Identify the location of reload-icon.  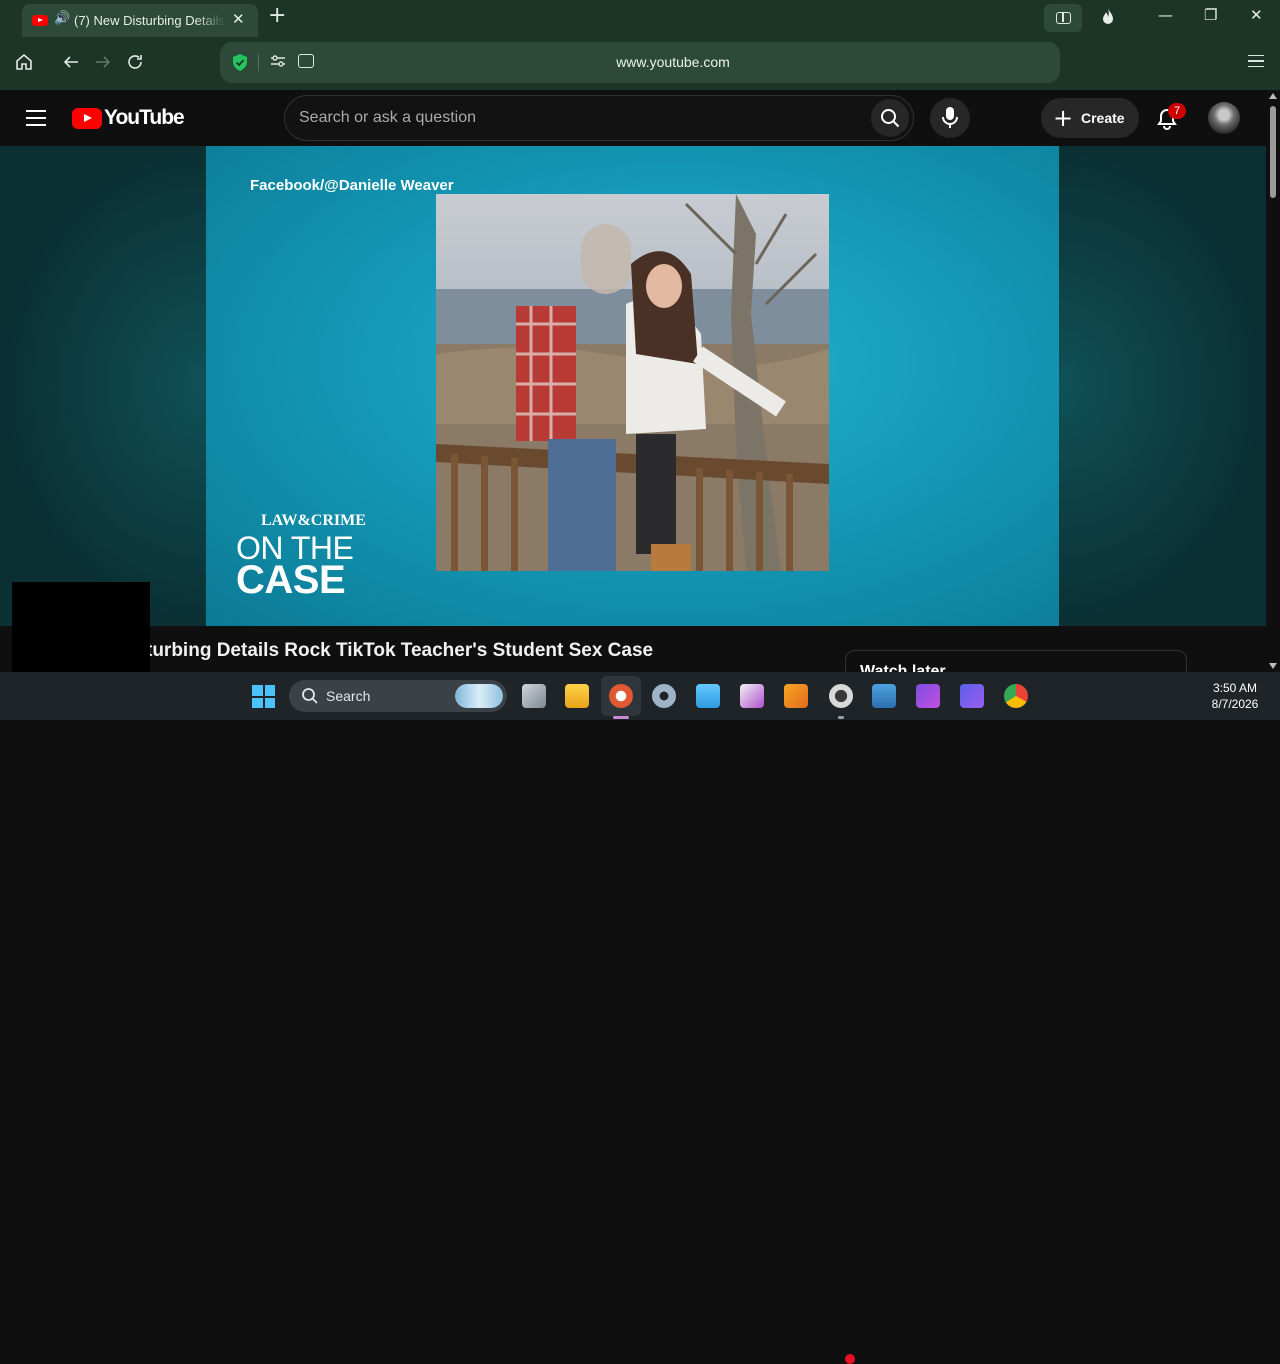
(135, 62).